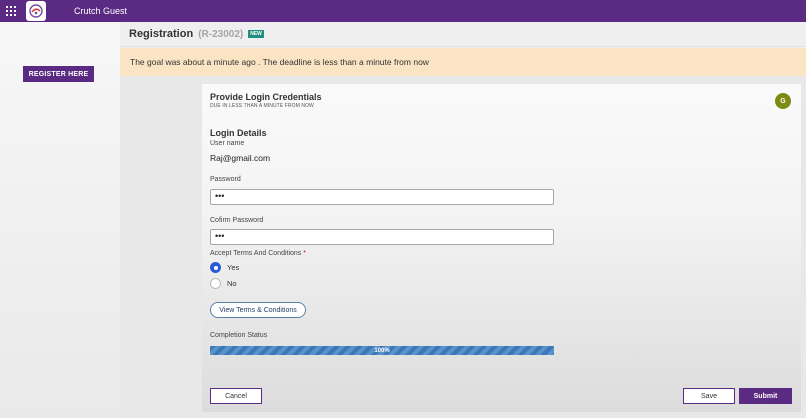 The width and height of the screenshot is (806, 418). What do you see at coordinates (304, 253) in the screenshot?
I see `required-mark: *` at bounding box center [304, 253].